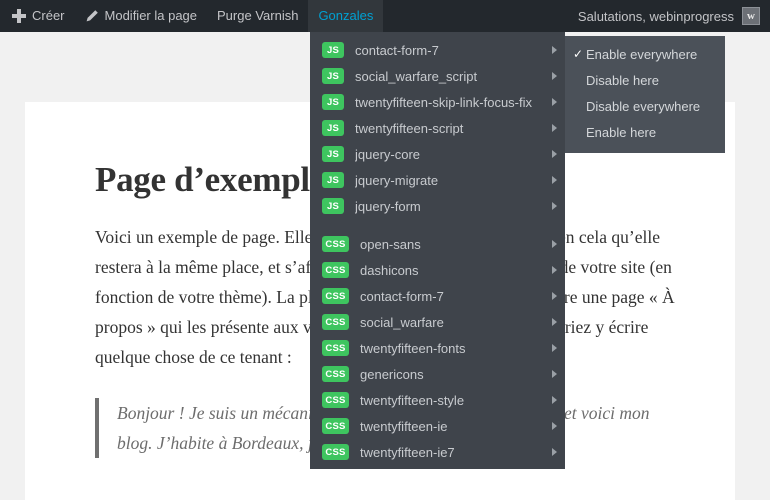 This screenshot has width=770, height=500. I want to click on menu-item-twentyfifteen-script: JS twentyfifteen-script, so click(437, 128).